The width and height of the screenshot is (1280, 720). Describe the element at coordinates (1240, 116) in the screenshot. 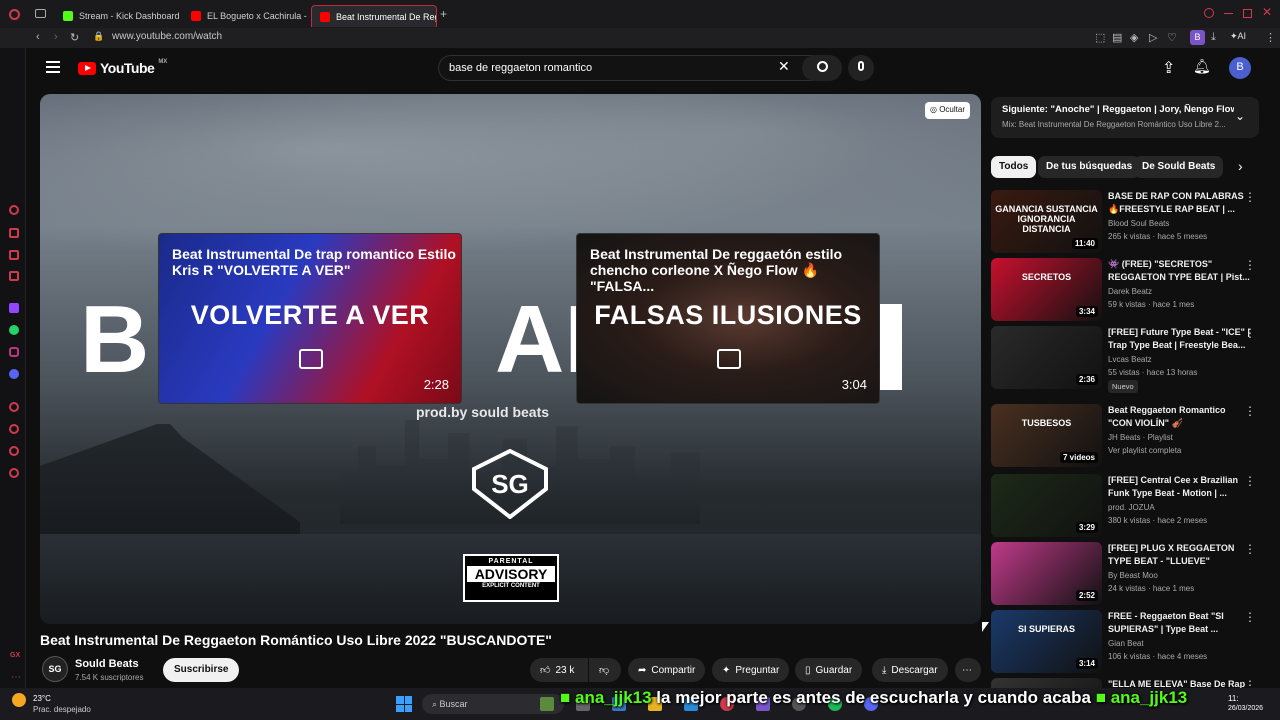

I see `chevron-down-icon: ⌄` at that location.